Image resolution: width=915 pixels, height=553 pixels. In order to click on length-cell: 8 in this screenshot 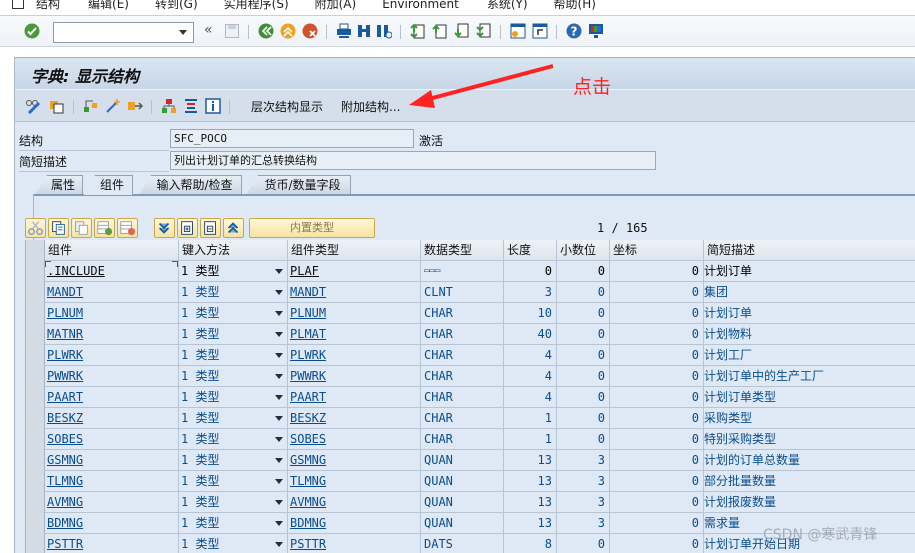, I will do `click(530, 543)`.